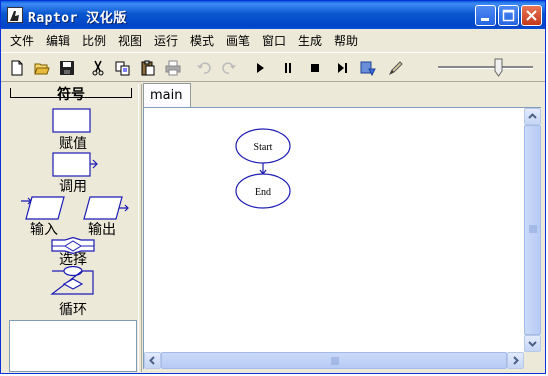  Describe the element at coordinates (44, 230) in the screenshot. I see `input-label: 输入` at that location.